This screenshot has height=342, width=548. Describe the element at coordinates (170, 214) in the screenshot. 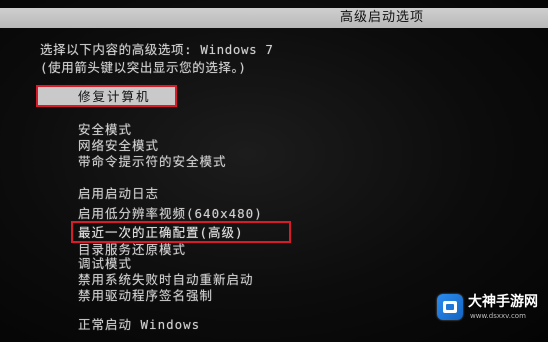

I see `menu-item-low-resolution-video: 启用低分辨率视频(640x480)` at that location.